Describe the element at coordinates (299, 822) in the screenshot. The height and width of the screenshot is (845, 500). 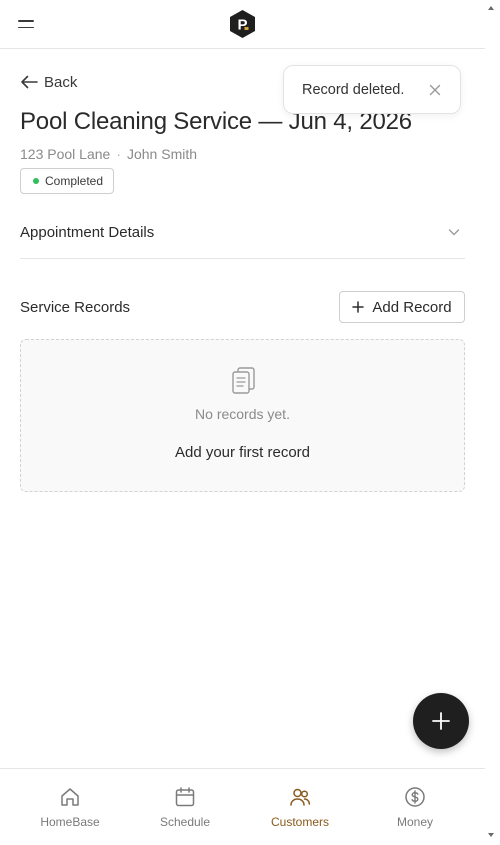
I see `nav-label-customers: Customers` at that location.